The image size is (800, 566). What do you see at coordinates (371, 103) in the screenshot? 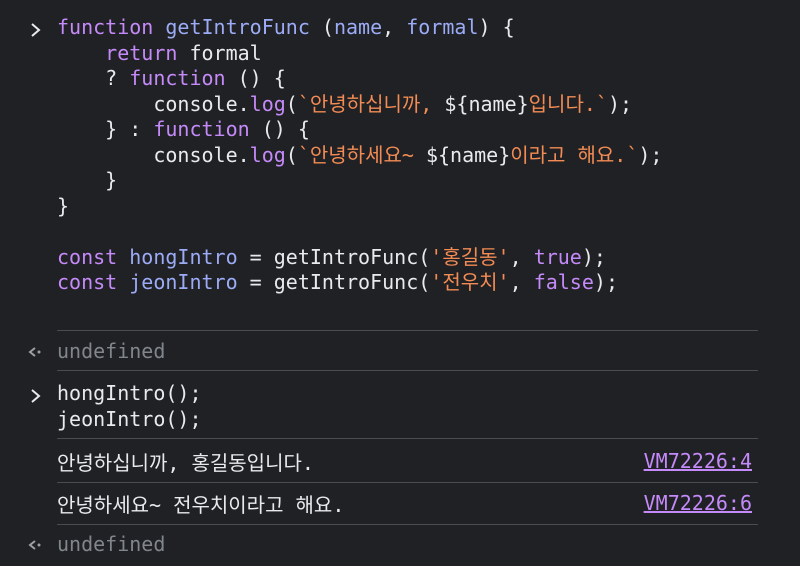
I see `code-token: `안녕하십니까,` at bounding box center [371, 103].